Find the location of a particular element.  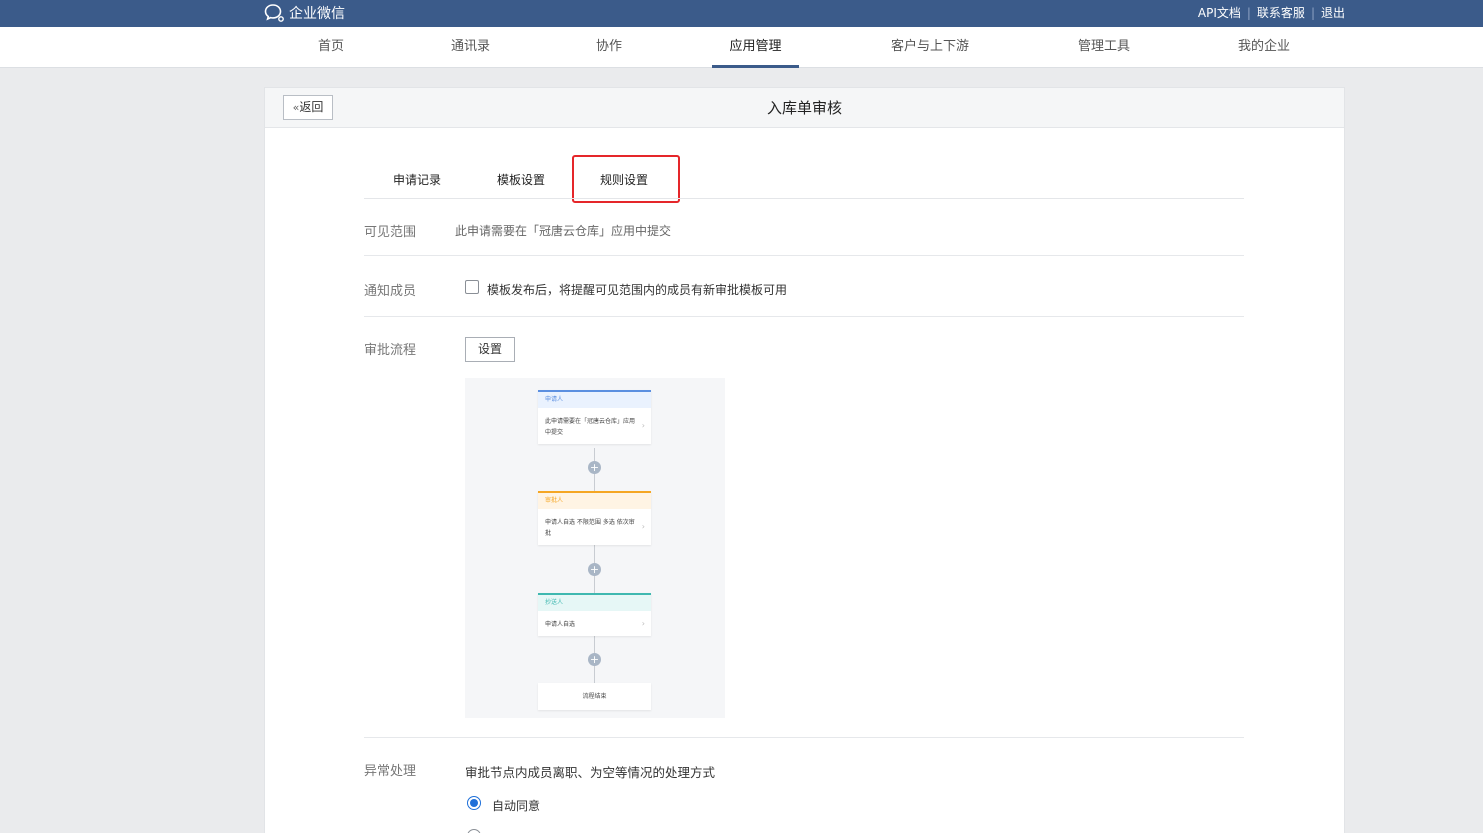

notify-members-text: 模板发布后，将提醒可见范围内的成员有新审批模板可用 is located at coordinates (637, 290).